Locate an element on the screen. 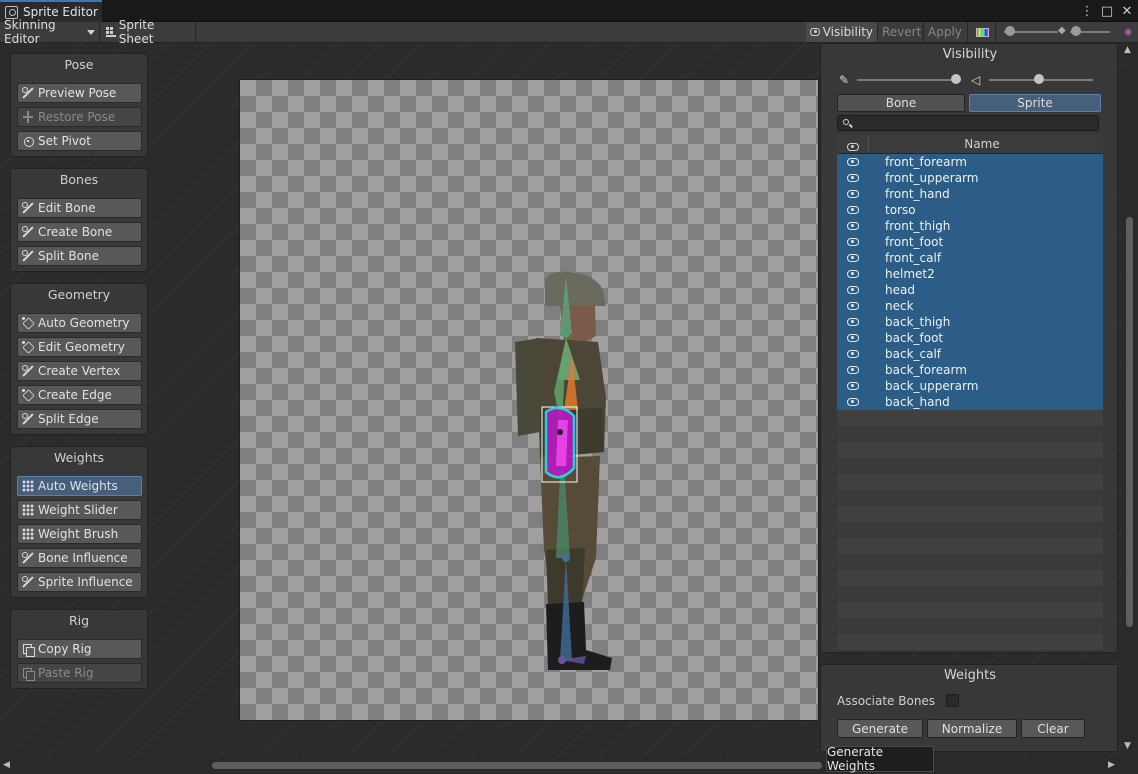  split-bone-button: Split Bone is located at coordinates (79, 256).